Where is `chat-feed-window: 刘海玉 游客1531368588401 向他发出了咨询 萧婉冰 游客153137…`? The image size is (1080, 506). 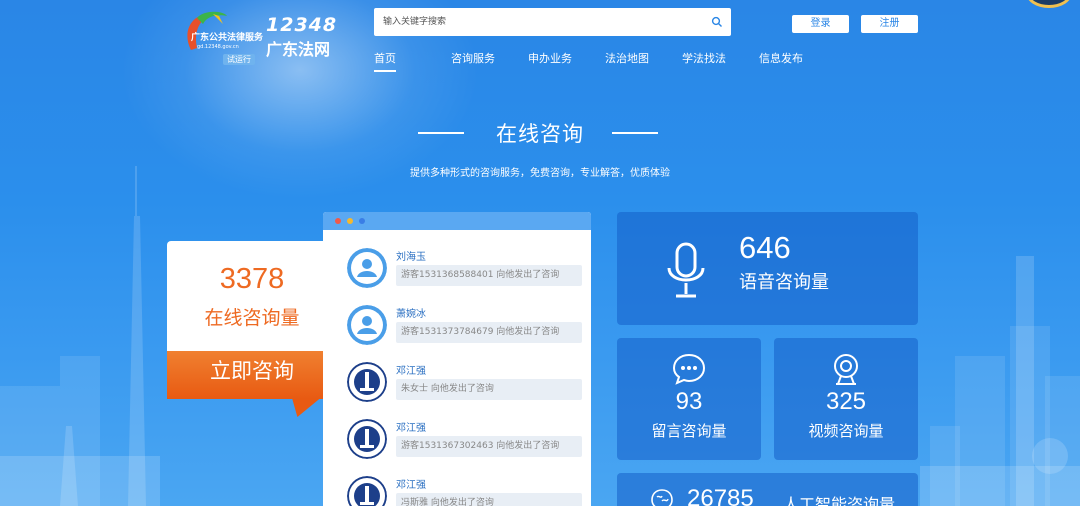
chat-feed-window: 刘海玉 游客1531368588401 向他发出了咨询 萧婉冰 游客153137… is located at coordinates (457, 359).